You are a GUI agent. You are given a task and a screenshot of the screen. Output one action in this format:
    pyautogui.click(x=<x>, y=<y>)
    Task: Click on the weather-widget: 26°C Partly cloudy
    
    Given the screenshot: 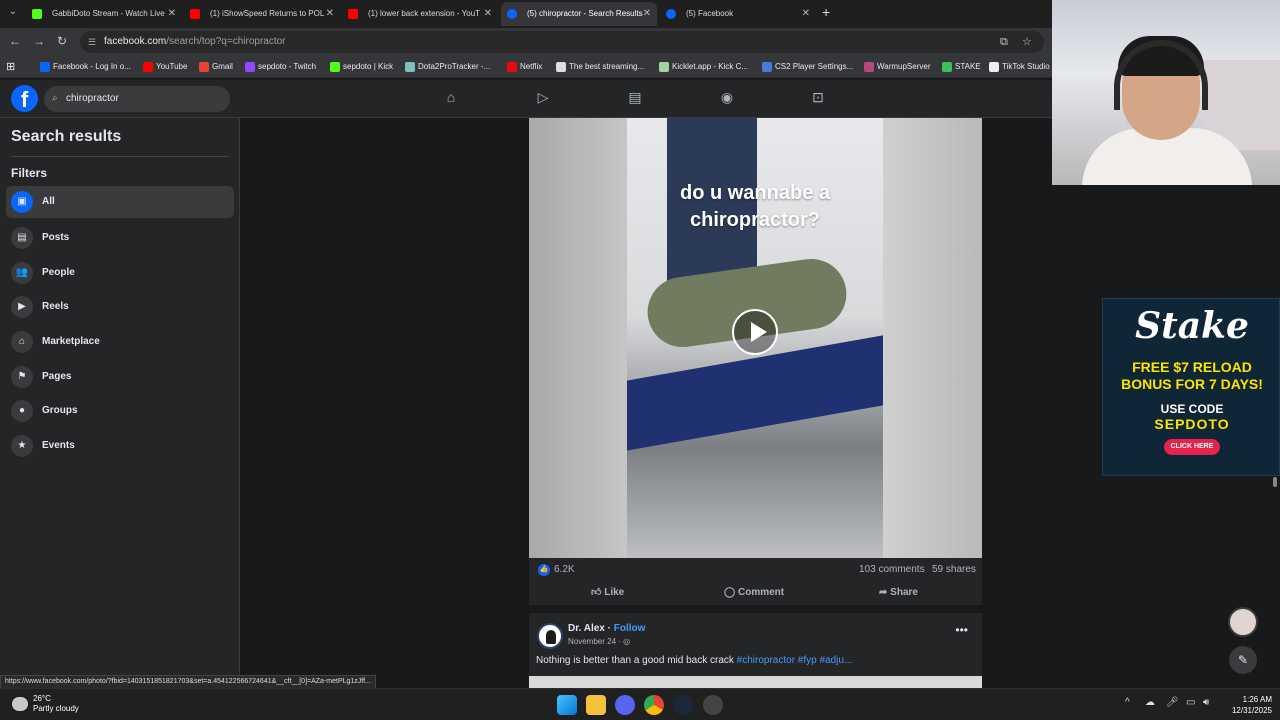 What is the action you would take?
    pyautogui.click(x=56, y=704)
    